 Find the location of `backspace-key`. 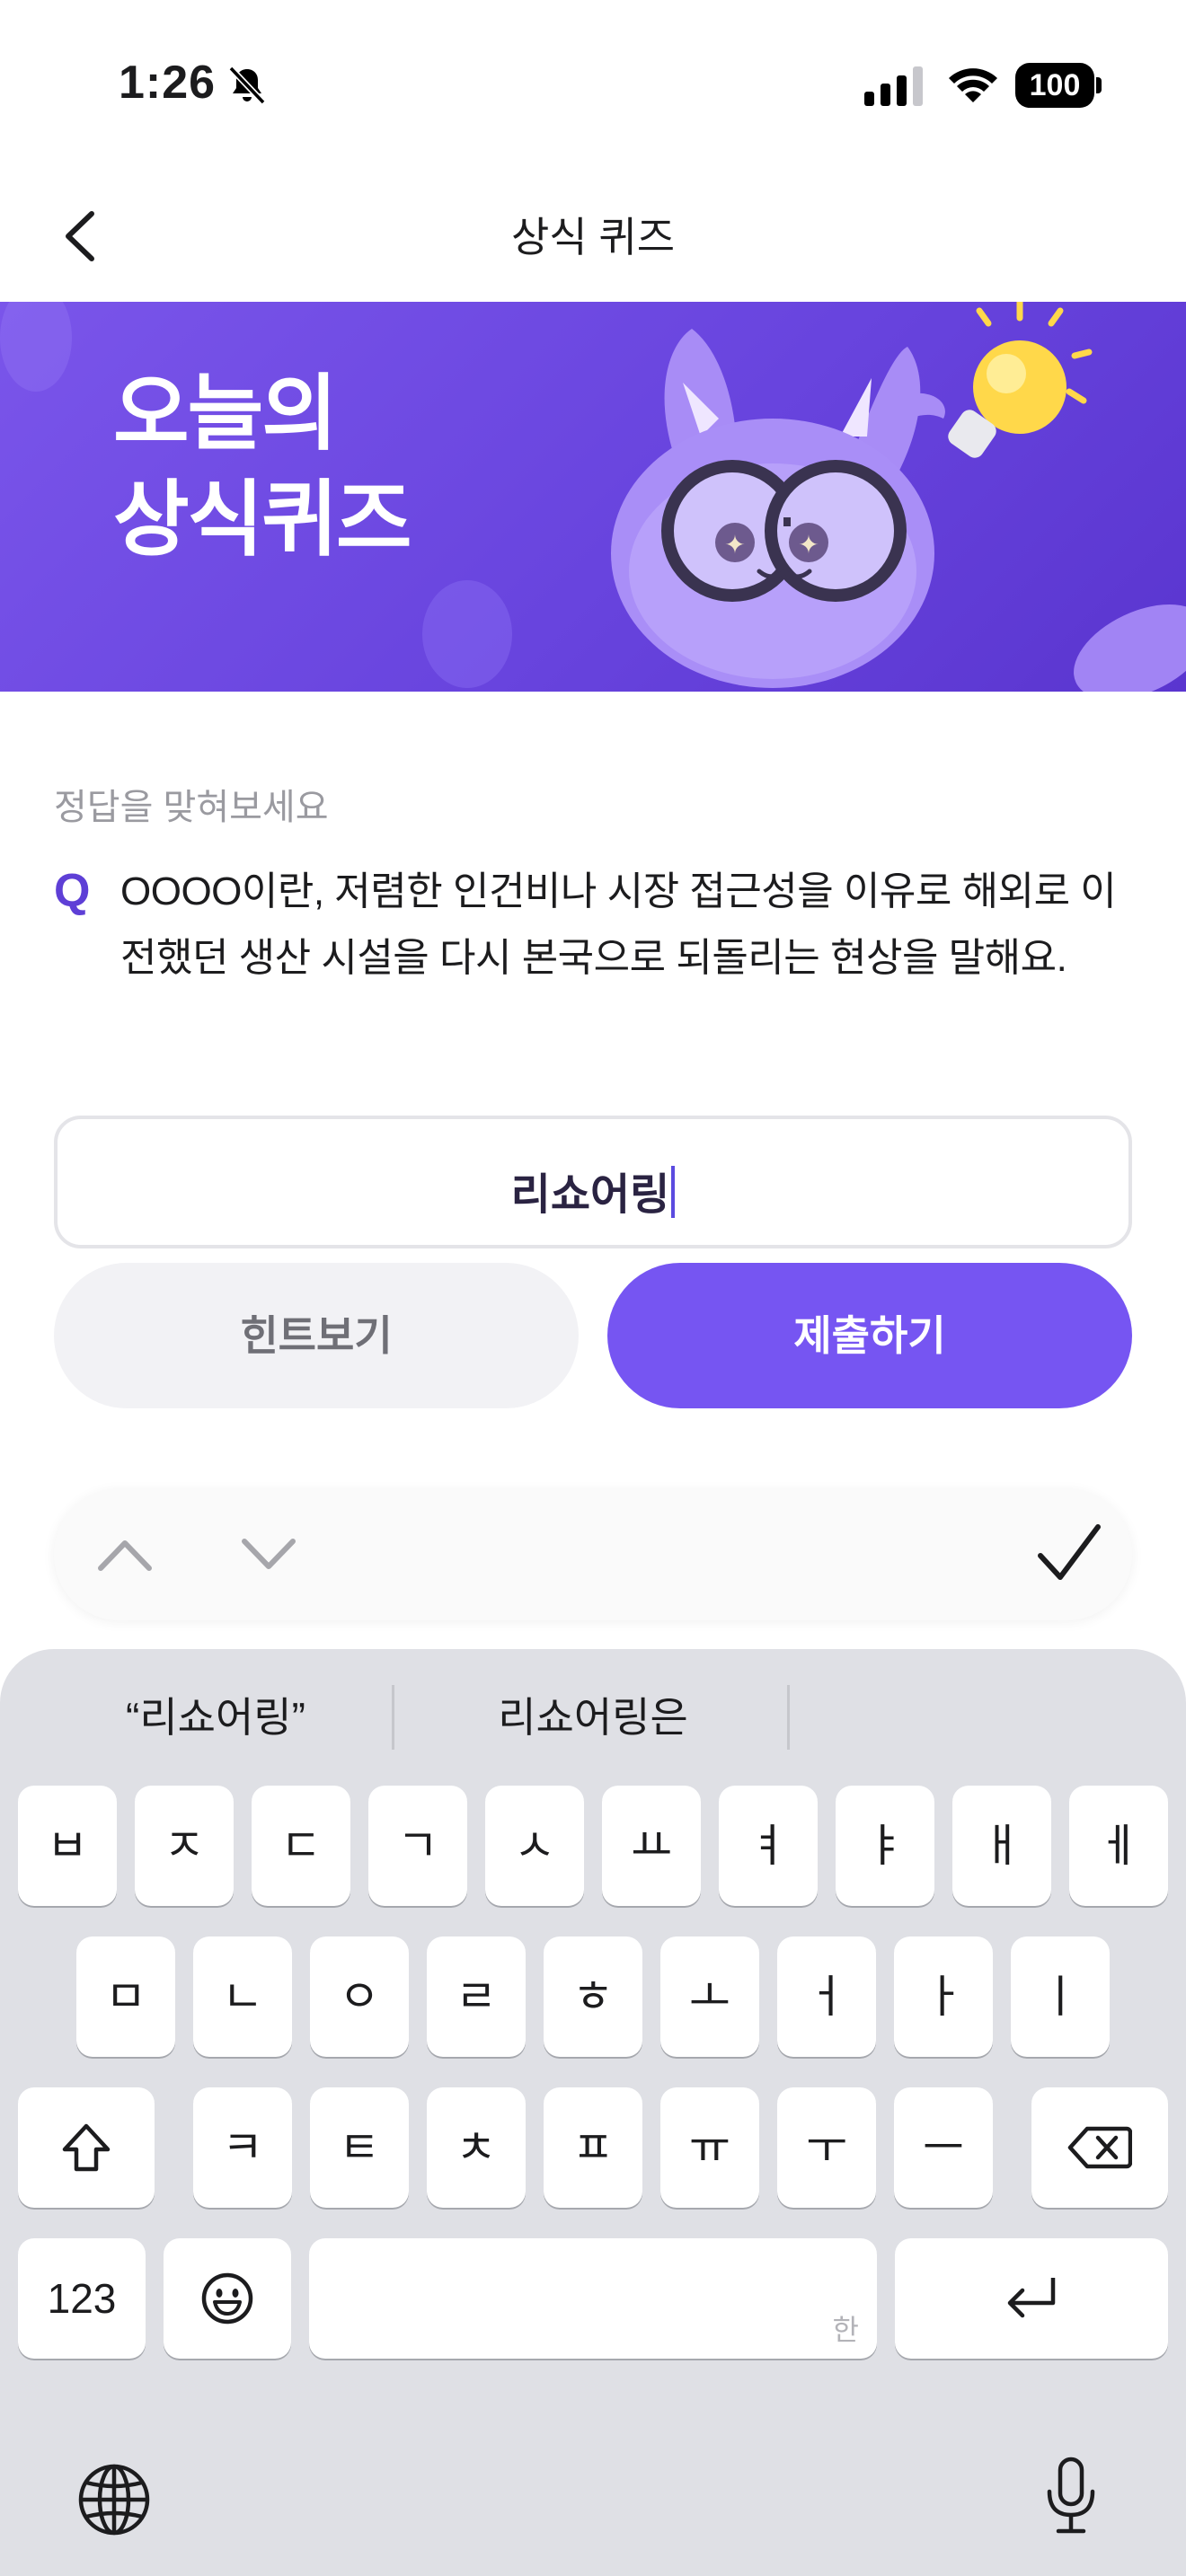

backspace-key is located at coordinates (1099, 2147).